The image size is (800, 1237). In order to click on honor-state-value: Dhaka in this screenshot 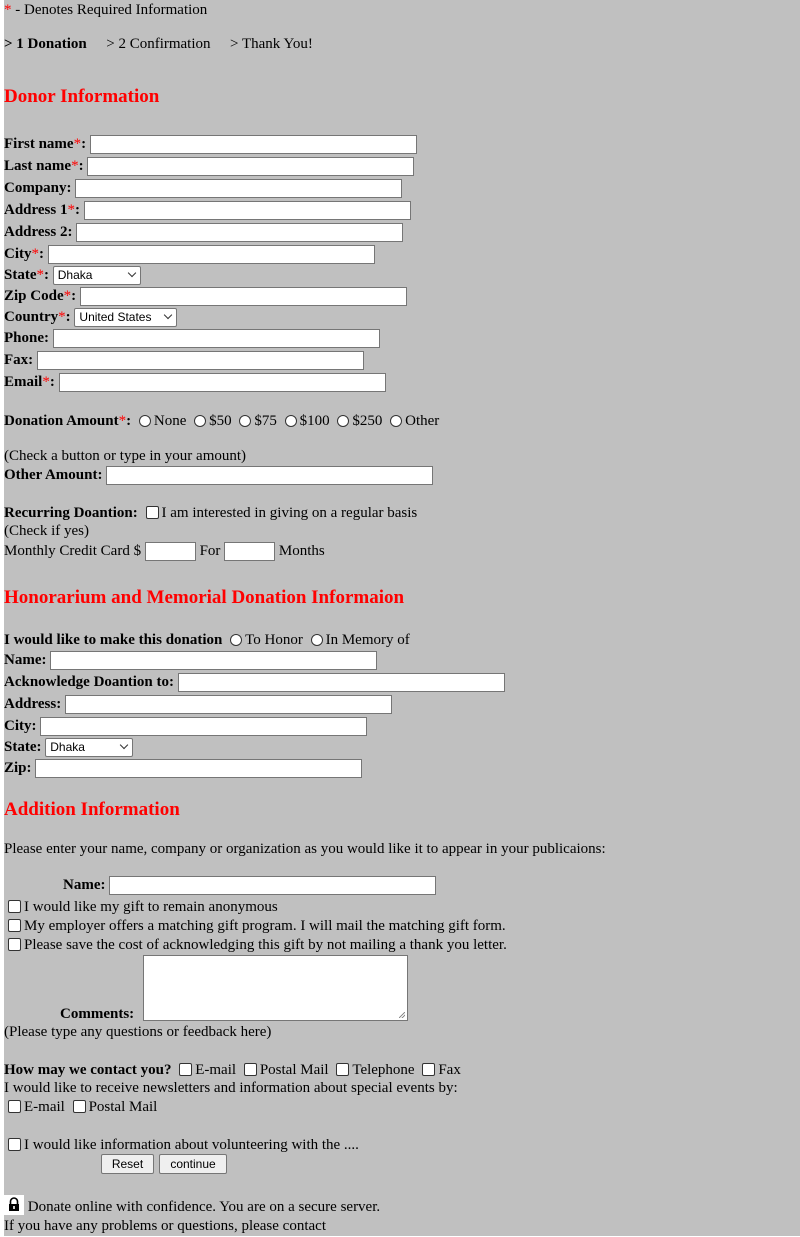, I will do `click(67, 747)`.